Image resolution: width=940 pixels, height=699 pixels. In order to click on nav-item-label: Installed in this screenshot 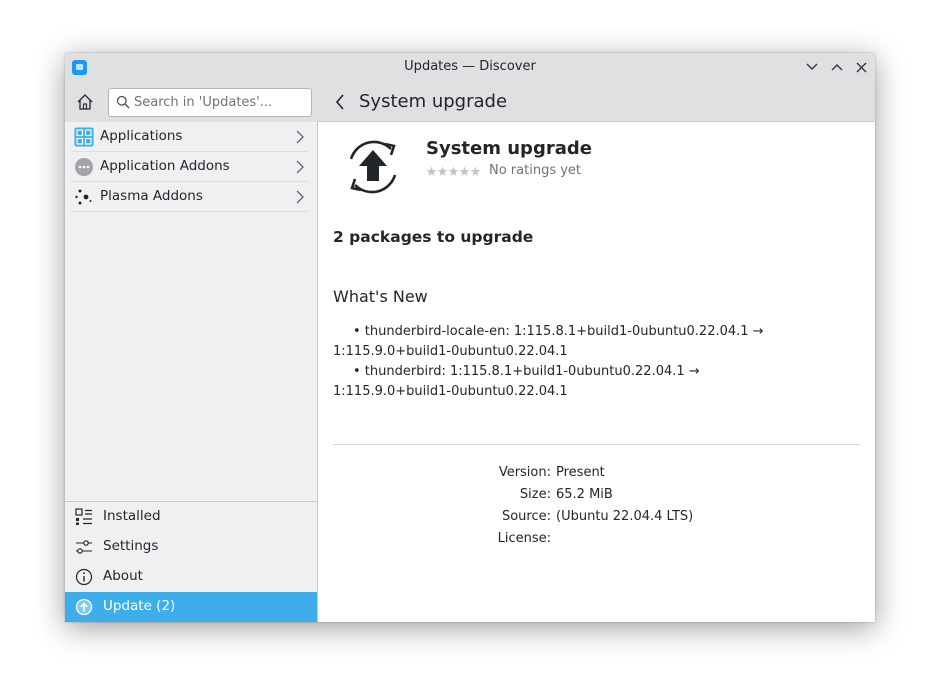, I will do `click(132, 516)`.